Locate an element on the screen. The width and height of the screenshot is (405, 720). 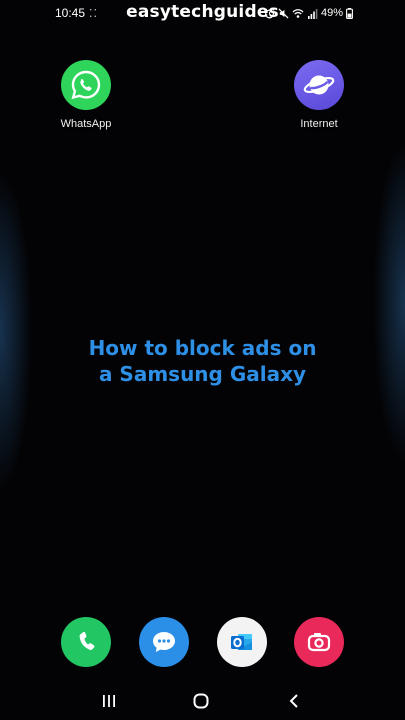
outlook-app is located at coordinates (242, 642).